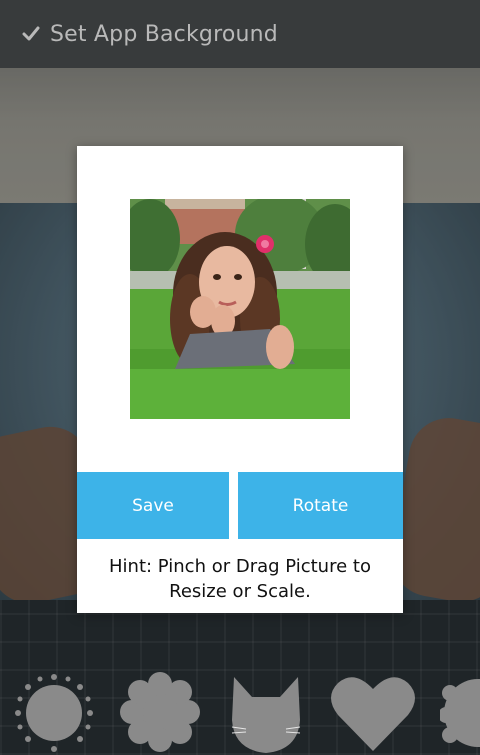  I want to click on rotate-button: Rotate, so click(320, 505).